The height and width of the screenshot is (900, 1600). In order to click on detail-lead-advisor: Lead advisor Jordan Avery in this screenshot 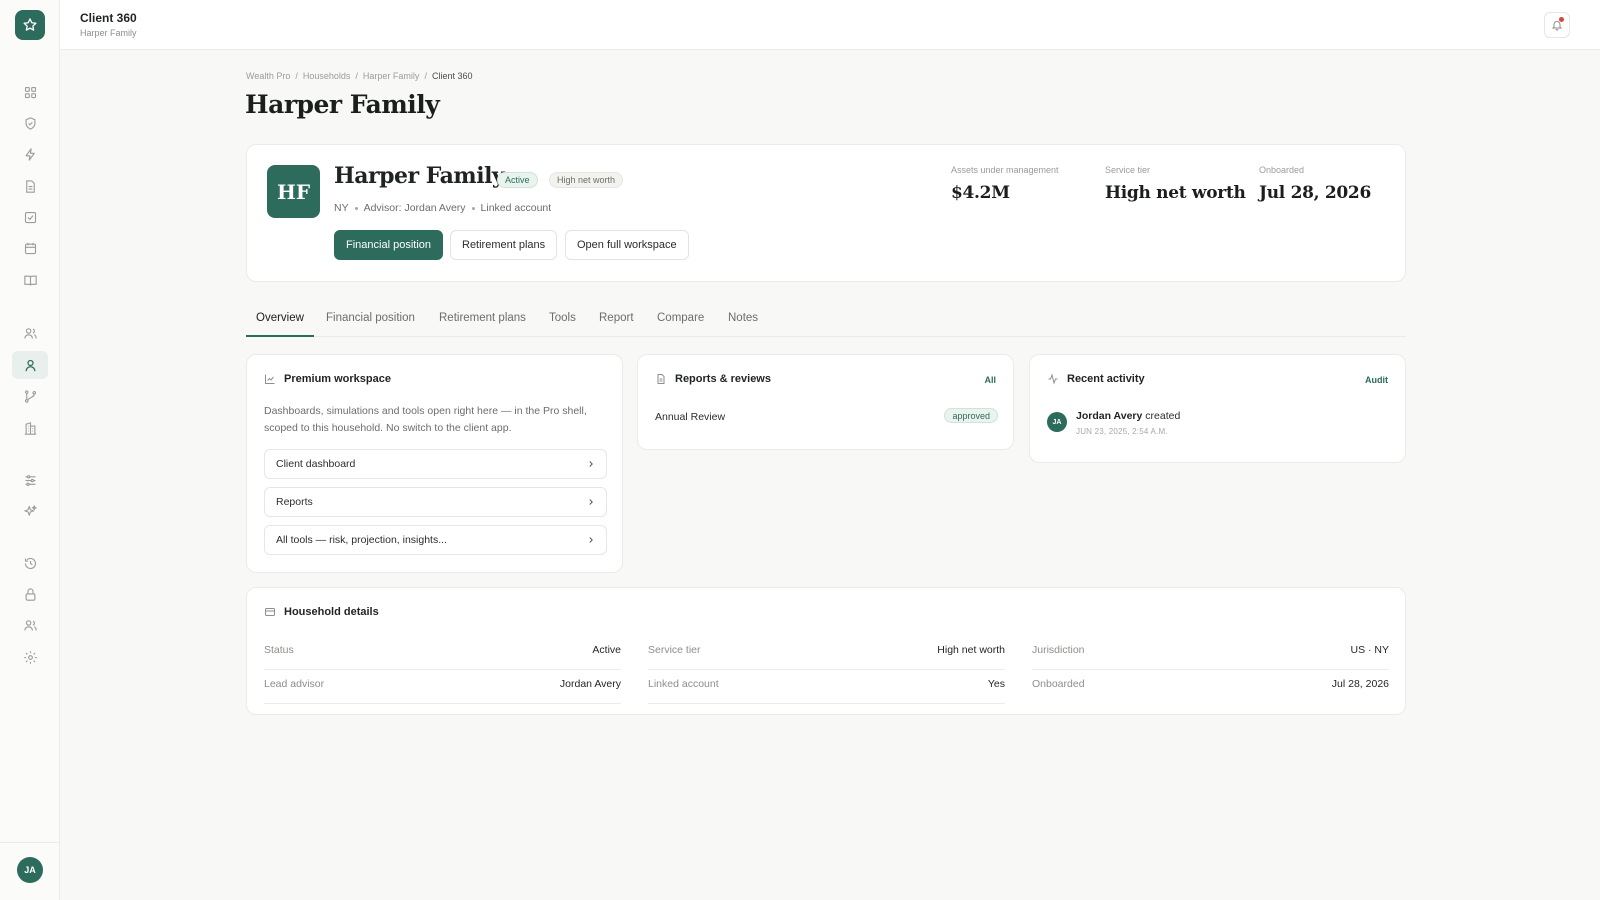, I will do `click(442, 687)`.